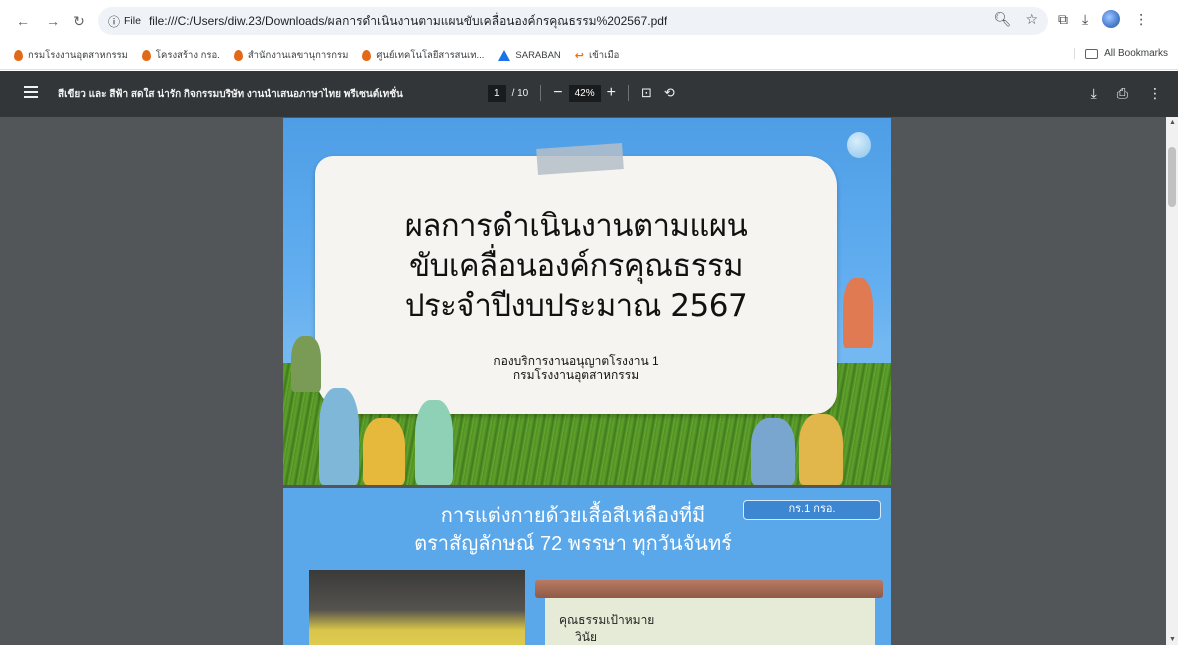  What do you see at coordinates (573, 516) in the screenshot?
I see `title-line: การแต่งกายด้วยเสื้อสีเหลืองที่มี` at bounding box center [573, 516].